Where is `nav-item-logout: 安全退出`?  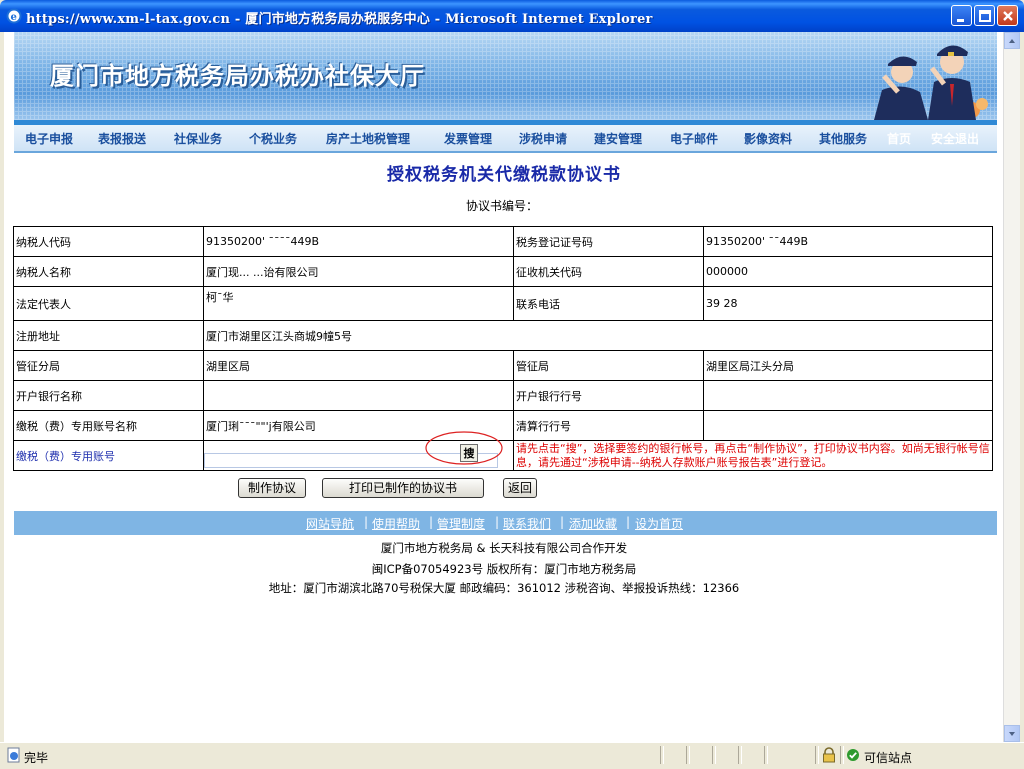 nav-item-logout: 安全退出 is located at coordinates (955, 138).